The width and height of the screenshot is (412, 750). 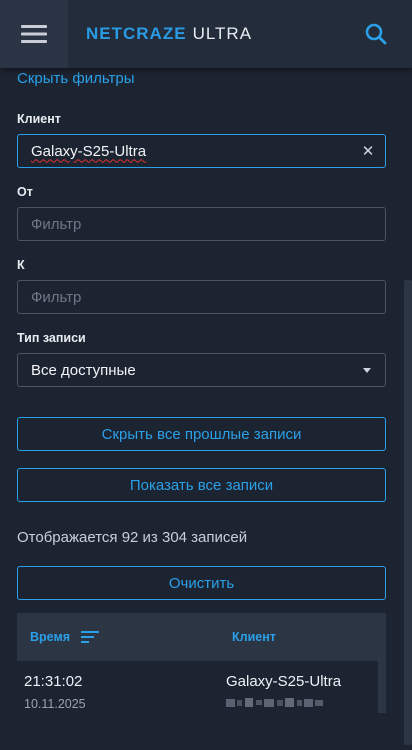 I want to click on brand-logo: NETCRAZE ULTRA, so click(x=169, y=34).